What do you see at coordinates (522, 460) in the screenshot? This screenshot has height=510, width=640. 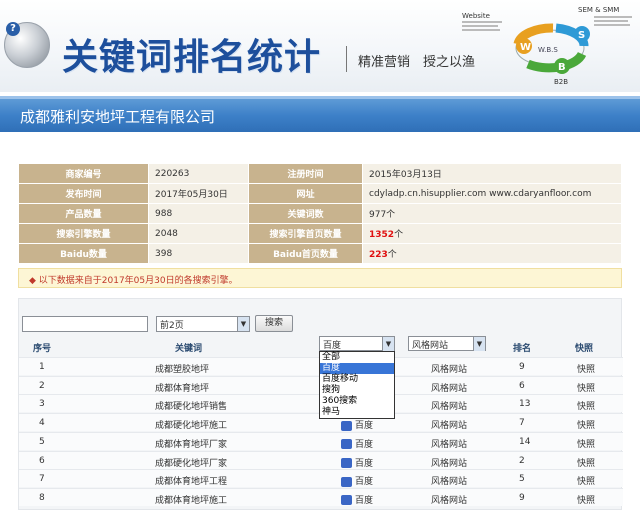 I see `rank-cell: 2` at bounding box center [522, 460].